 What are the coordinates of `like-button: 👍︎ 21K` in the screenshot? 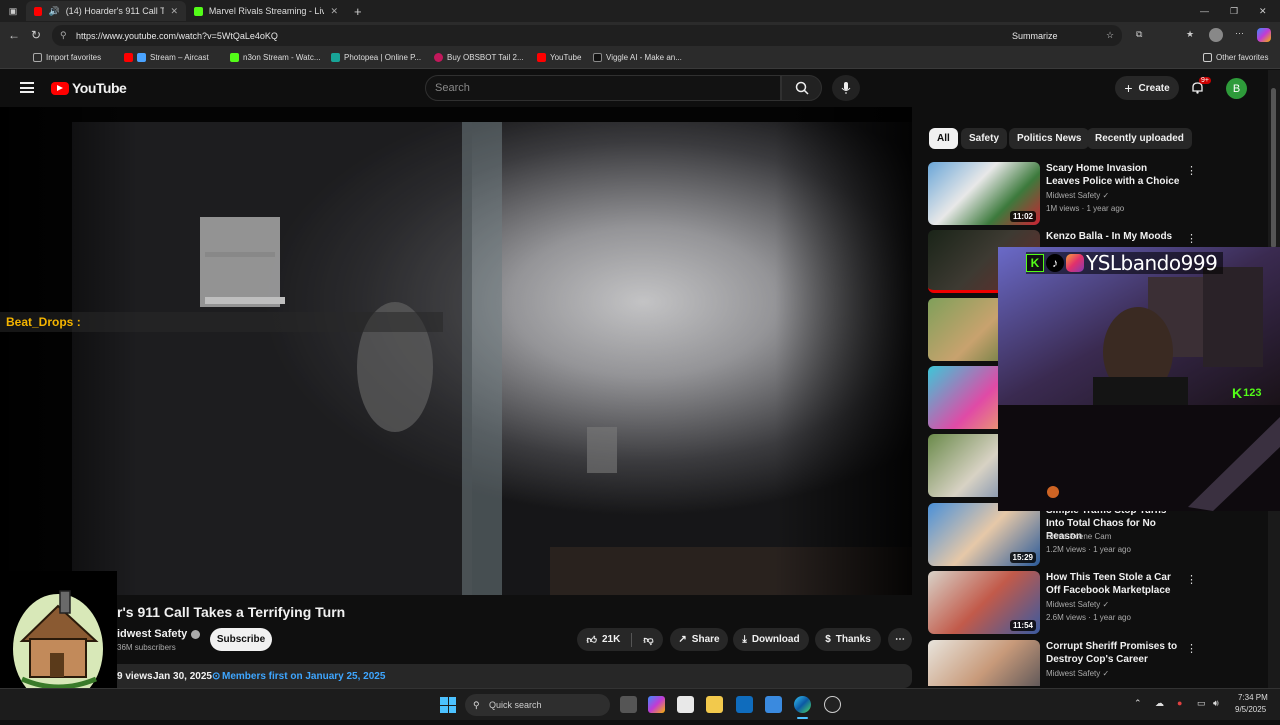 It's located at (604, 640).